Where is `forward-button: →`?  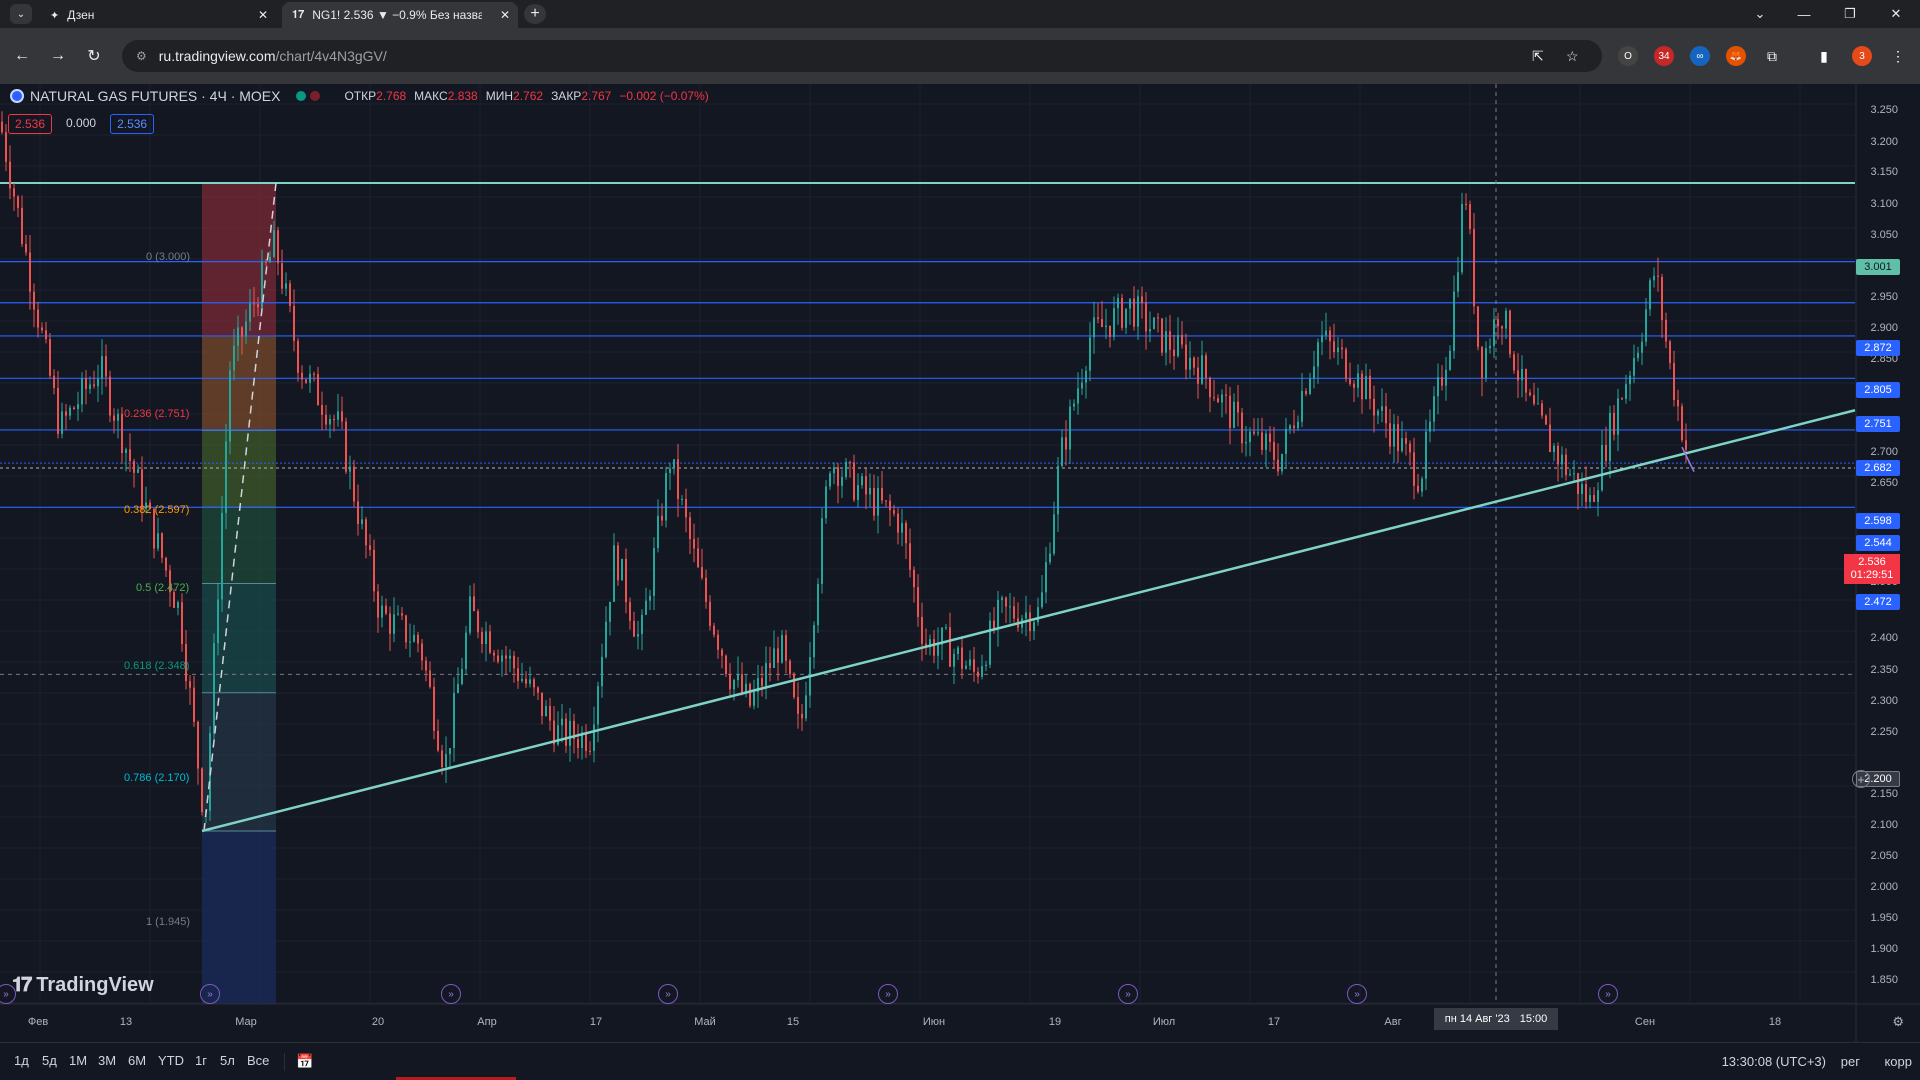 forward-button: → is located at coordinates (58, 56).